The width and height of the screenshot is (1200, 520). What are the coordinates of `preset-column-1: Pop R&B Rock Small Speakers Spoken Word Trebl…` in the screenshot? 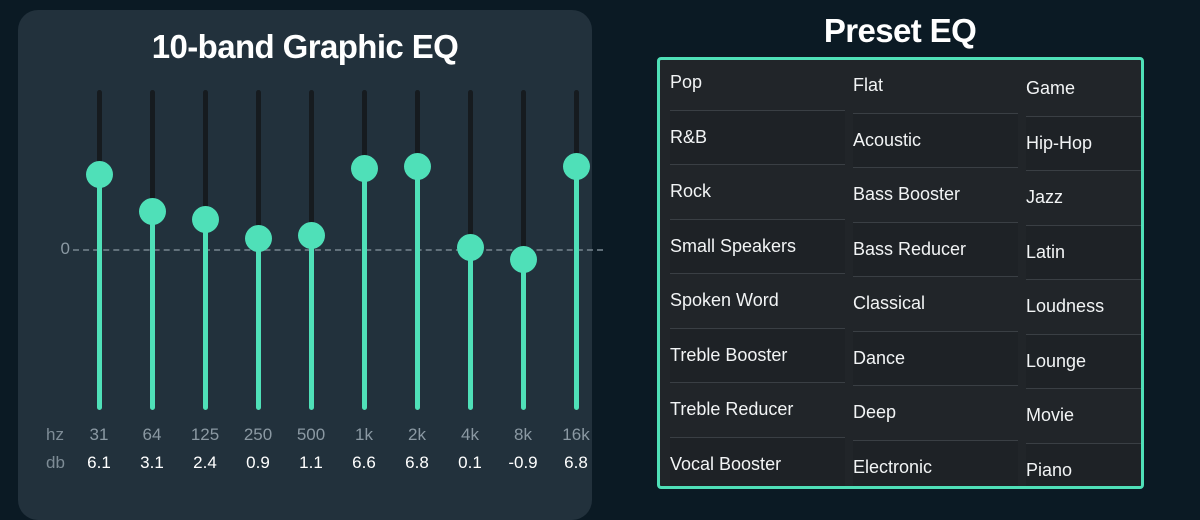 It's located at (757, 273).